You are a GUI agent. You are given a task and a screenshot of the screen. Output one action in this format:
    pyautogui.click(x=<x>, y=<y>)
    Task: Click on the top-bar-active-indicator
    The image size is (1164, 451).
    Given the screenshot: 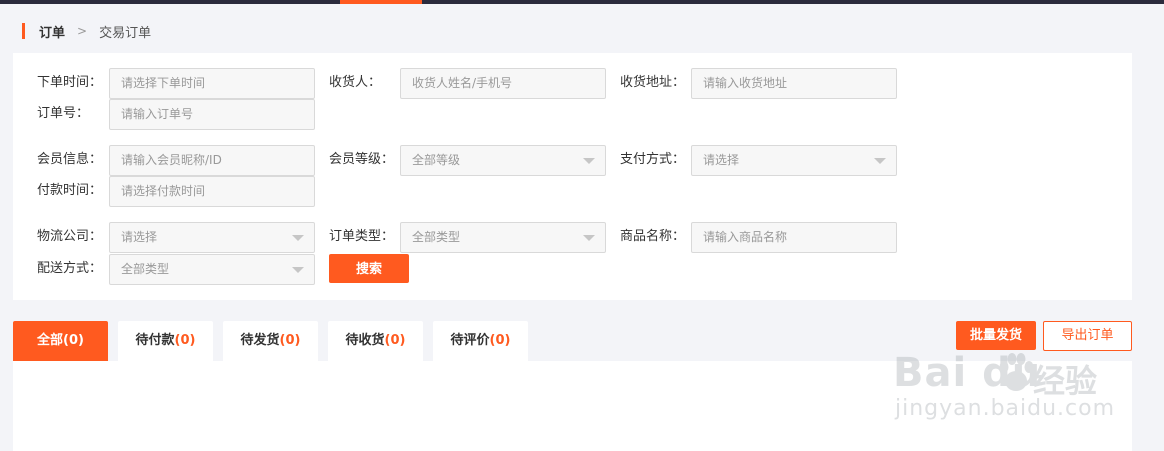 What is the action you would take?
    pyautogui.click(x=381, y=2)
    